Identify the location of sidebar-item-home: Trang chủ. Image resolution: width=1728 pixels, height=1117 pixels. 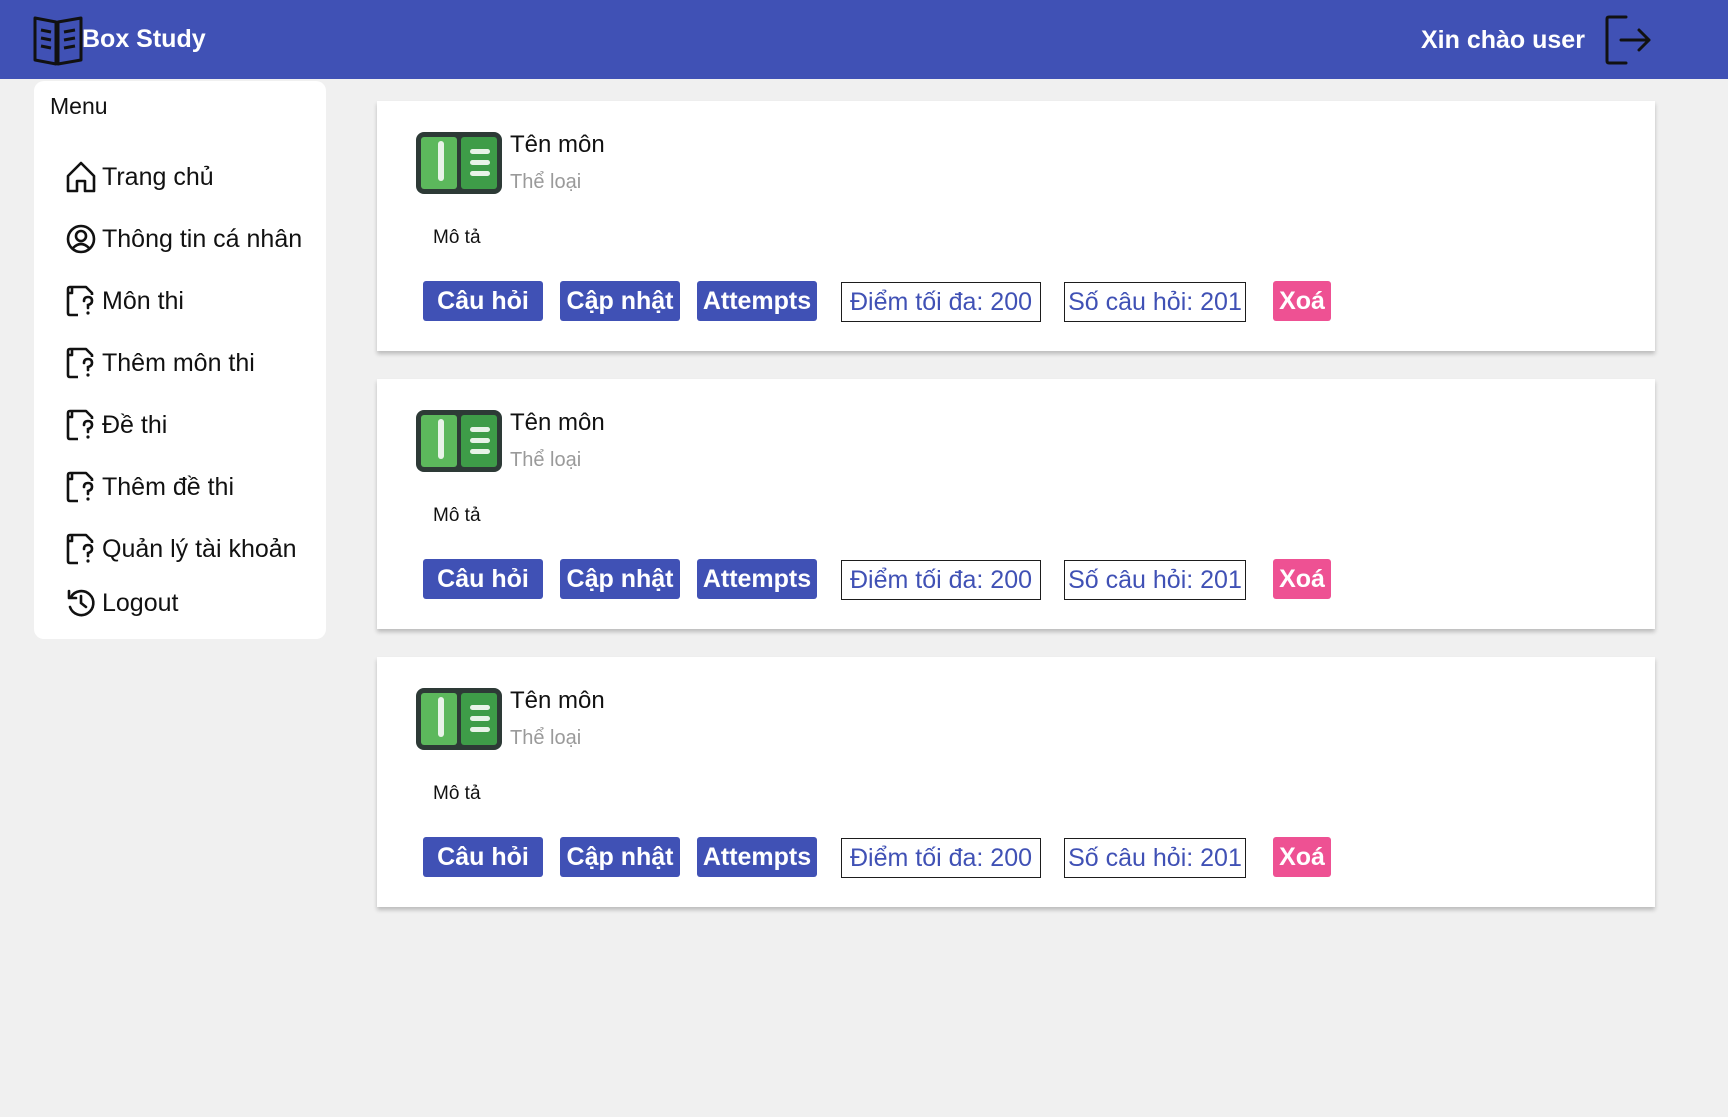
(139, 177).